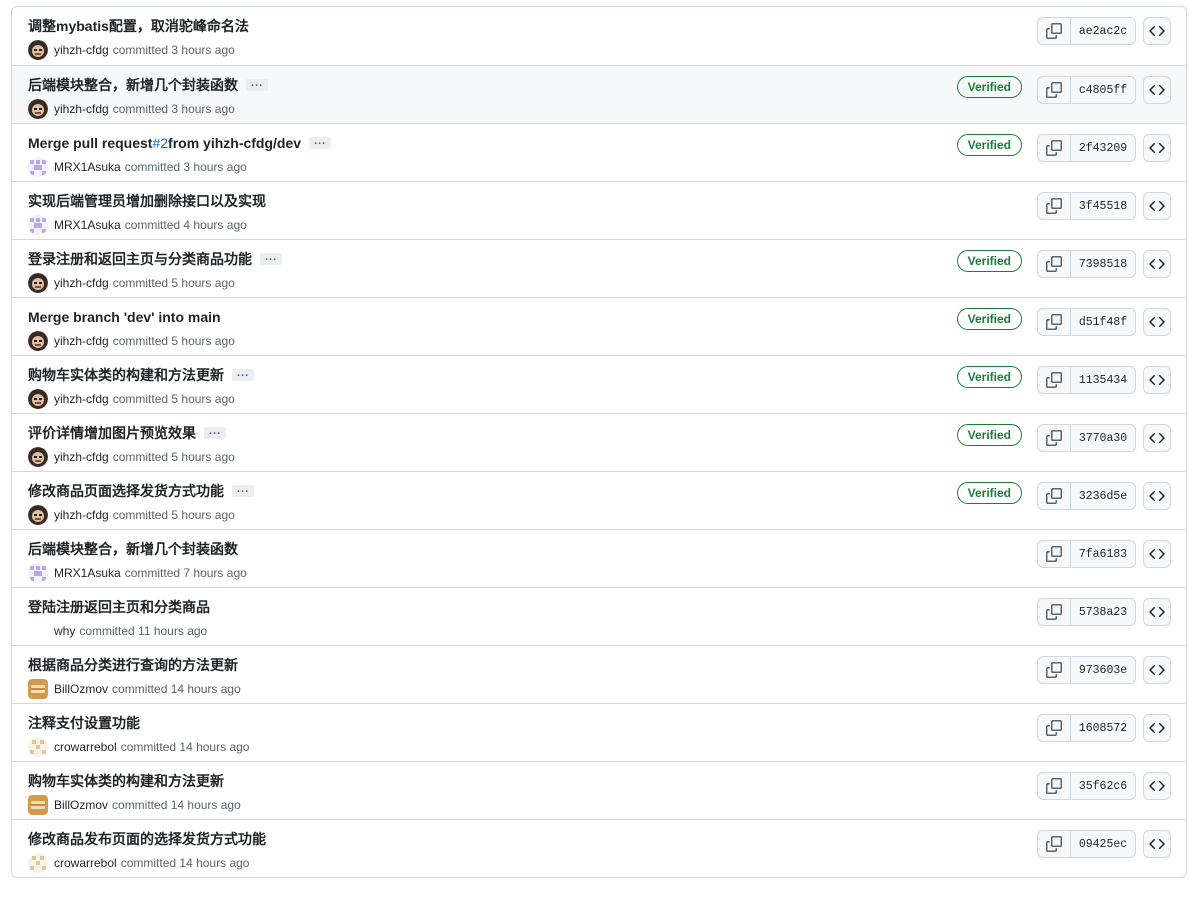 The image size is (1189, 898). Describe the element at coordinates (1103, 31) in the screenshot. I see `commit-sha-link: ae2ac2c` at that location.